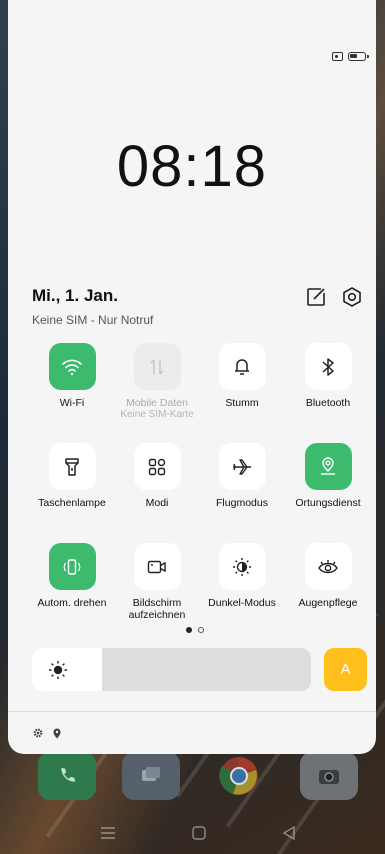  What do you see at coordinates (108, 835) in the screenshot?
I see `menu-icon` at bounding box center [108, 835].